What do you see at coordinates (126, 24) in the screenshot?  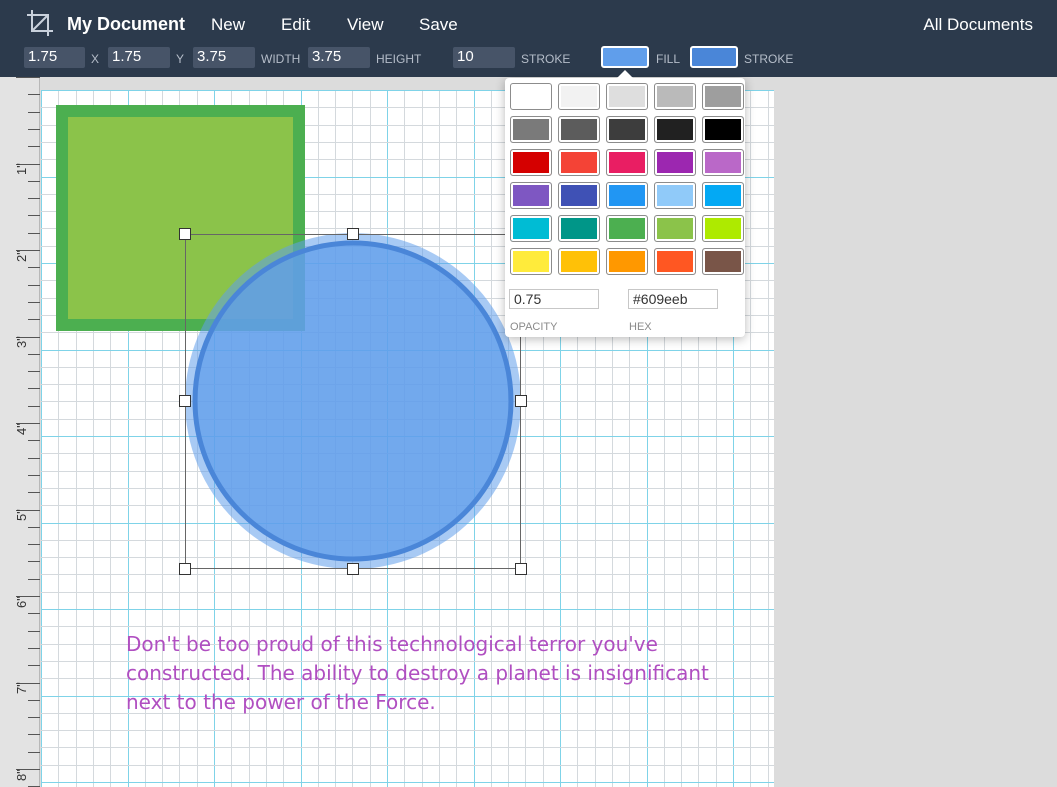 I see `document-title: My Document` at bounding box center [126, 24].